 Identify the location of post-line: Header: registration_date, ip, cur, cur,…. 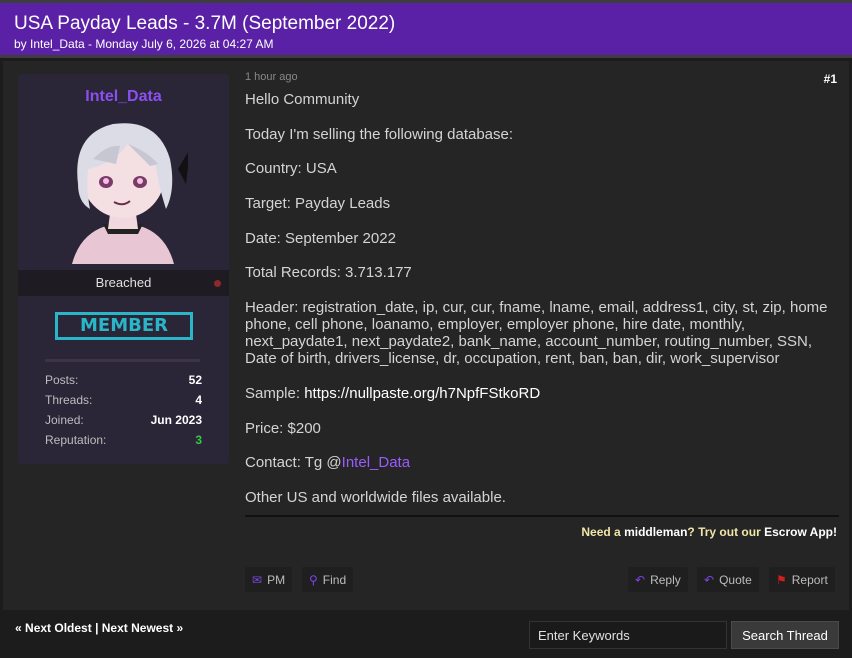
(536, 333).